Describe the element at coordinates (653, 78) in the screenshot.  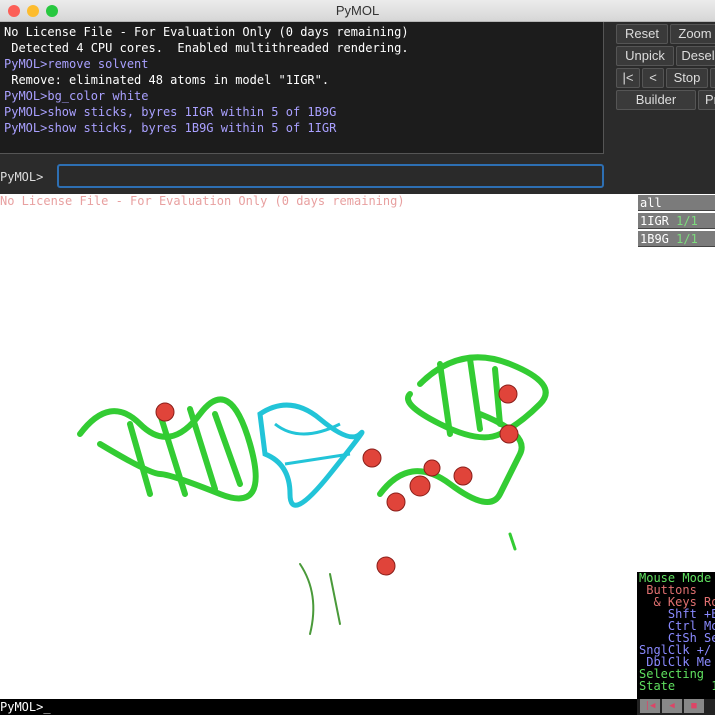
I see `prev-frame-button: <` at that location.